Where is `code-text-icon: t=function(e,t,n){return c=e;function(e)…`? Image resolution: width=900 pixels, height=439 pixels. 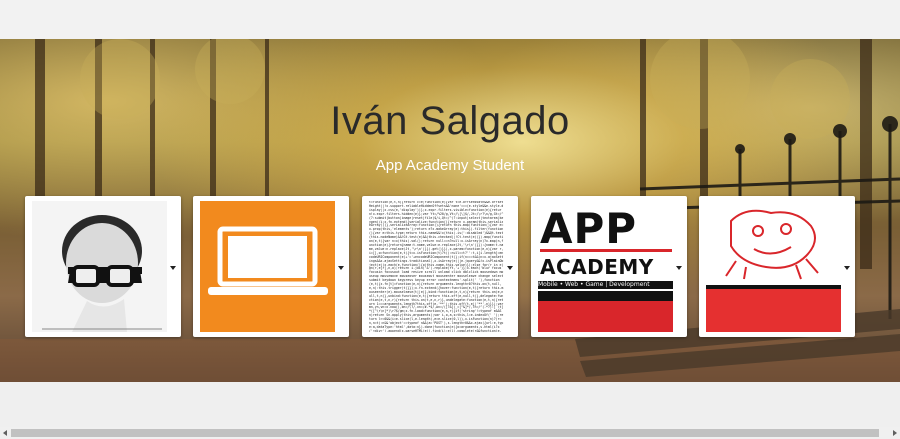
code-text-icon: t=function(e,t,n){return c=e;function(e)… is located at coordinates (436, 266).